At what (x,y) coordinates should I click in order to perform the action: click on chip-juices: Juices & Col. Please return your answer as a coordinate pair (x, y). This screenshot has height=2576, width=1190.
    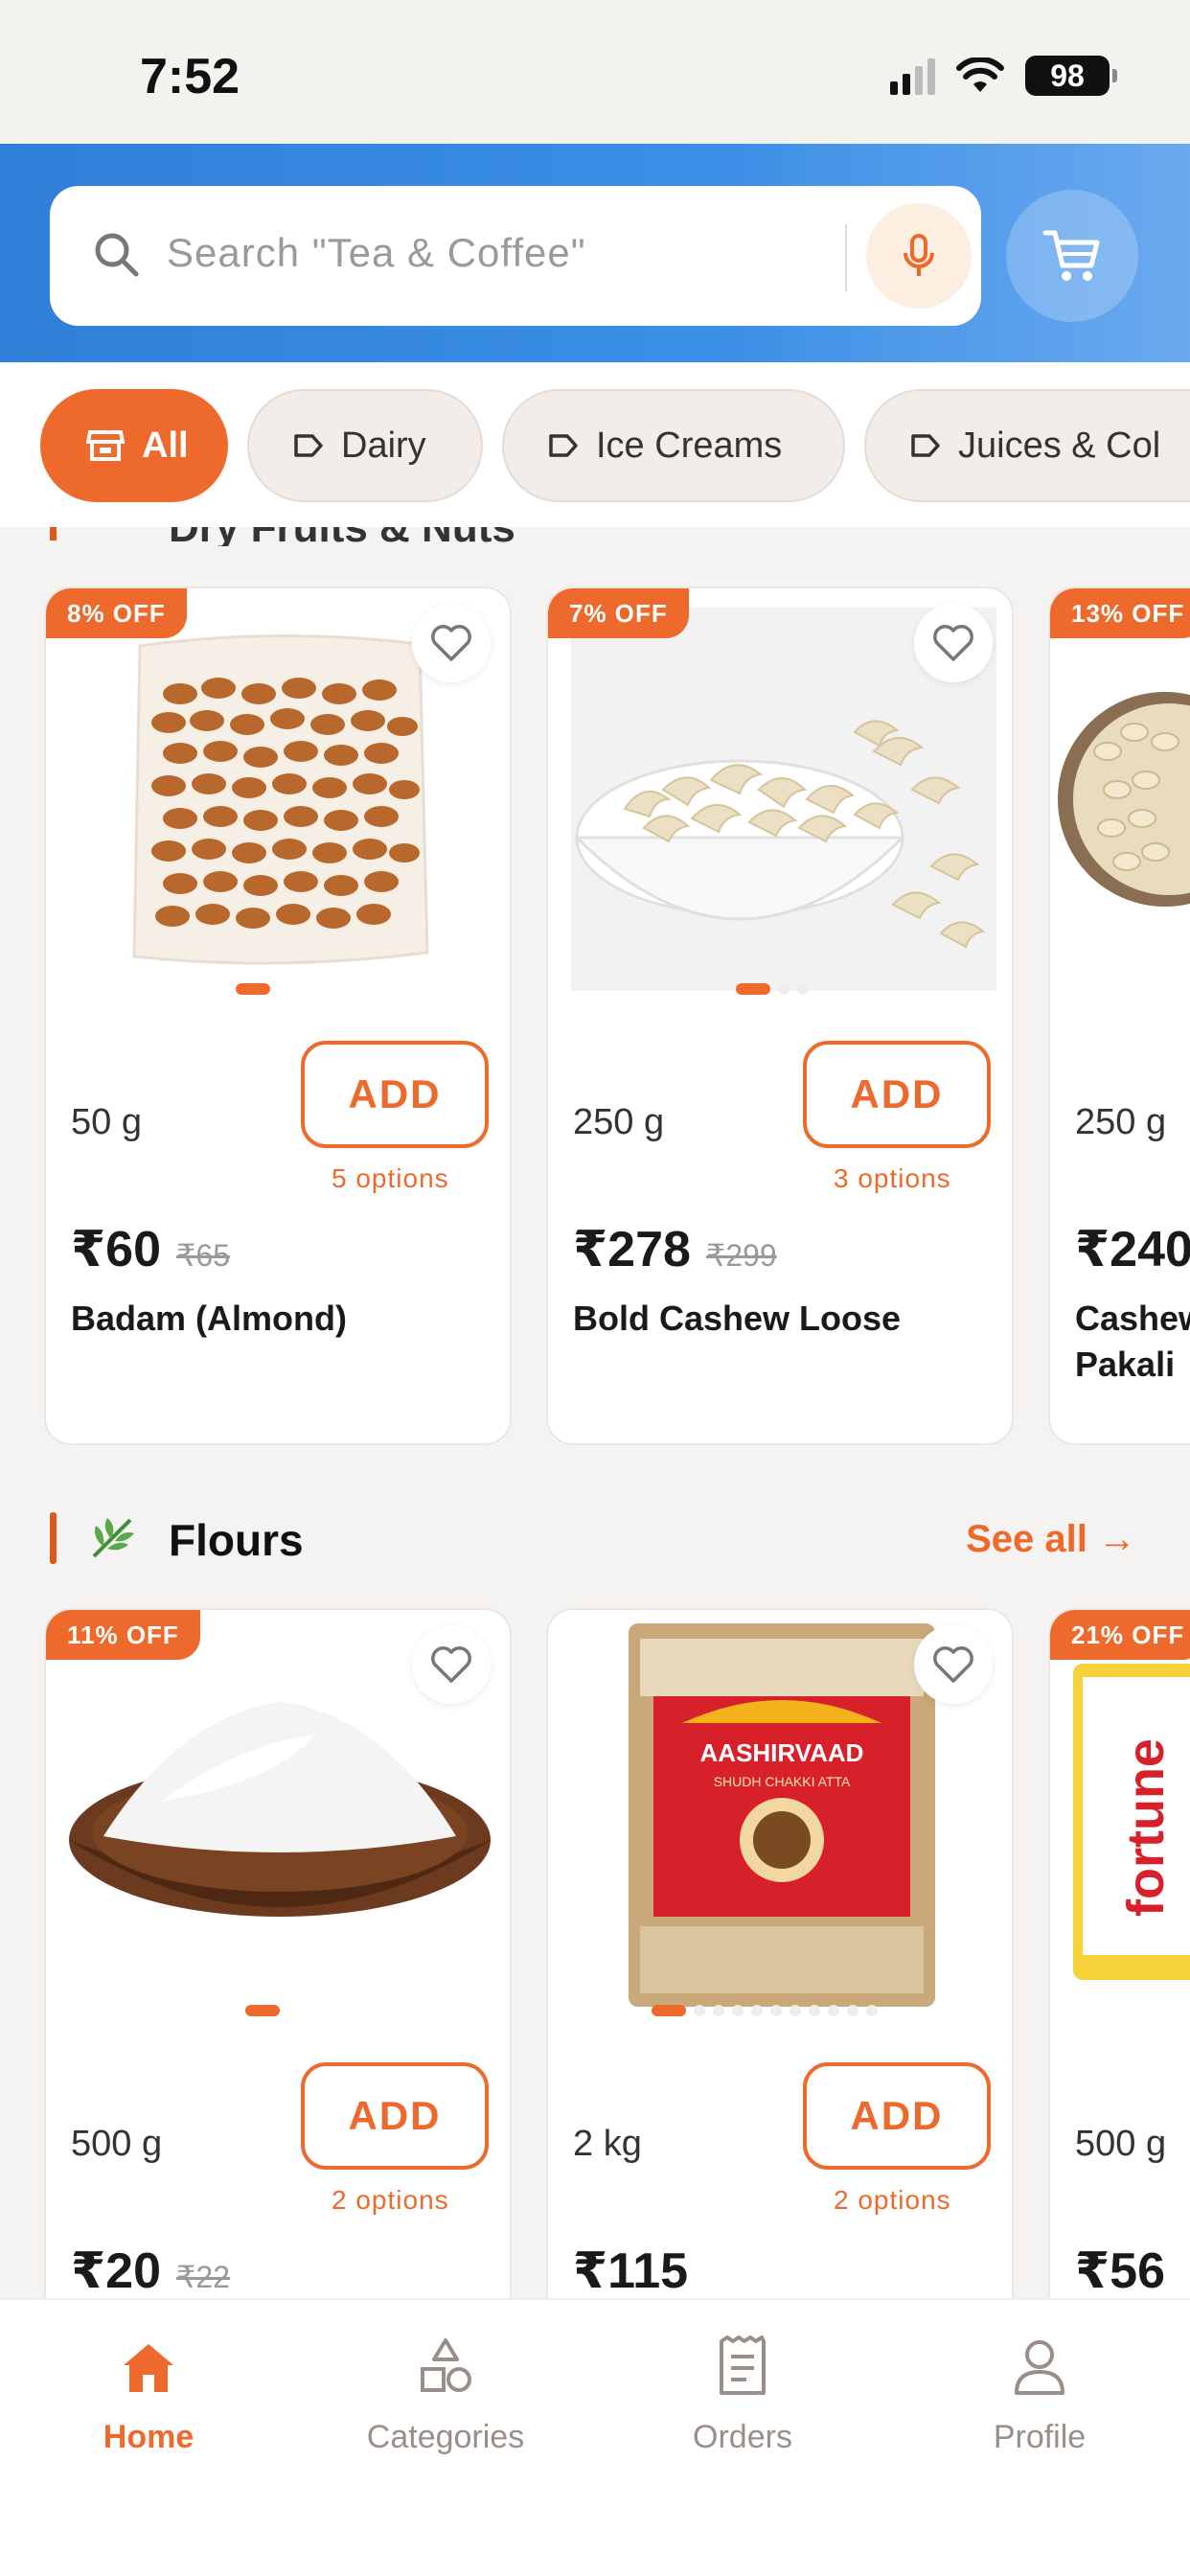
    Looking at the image, I should click on (1027, 445).